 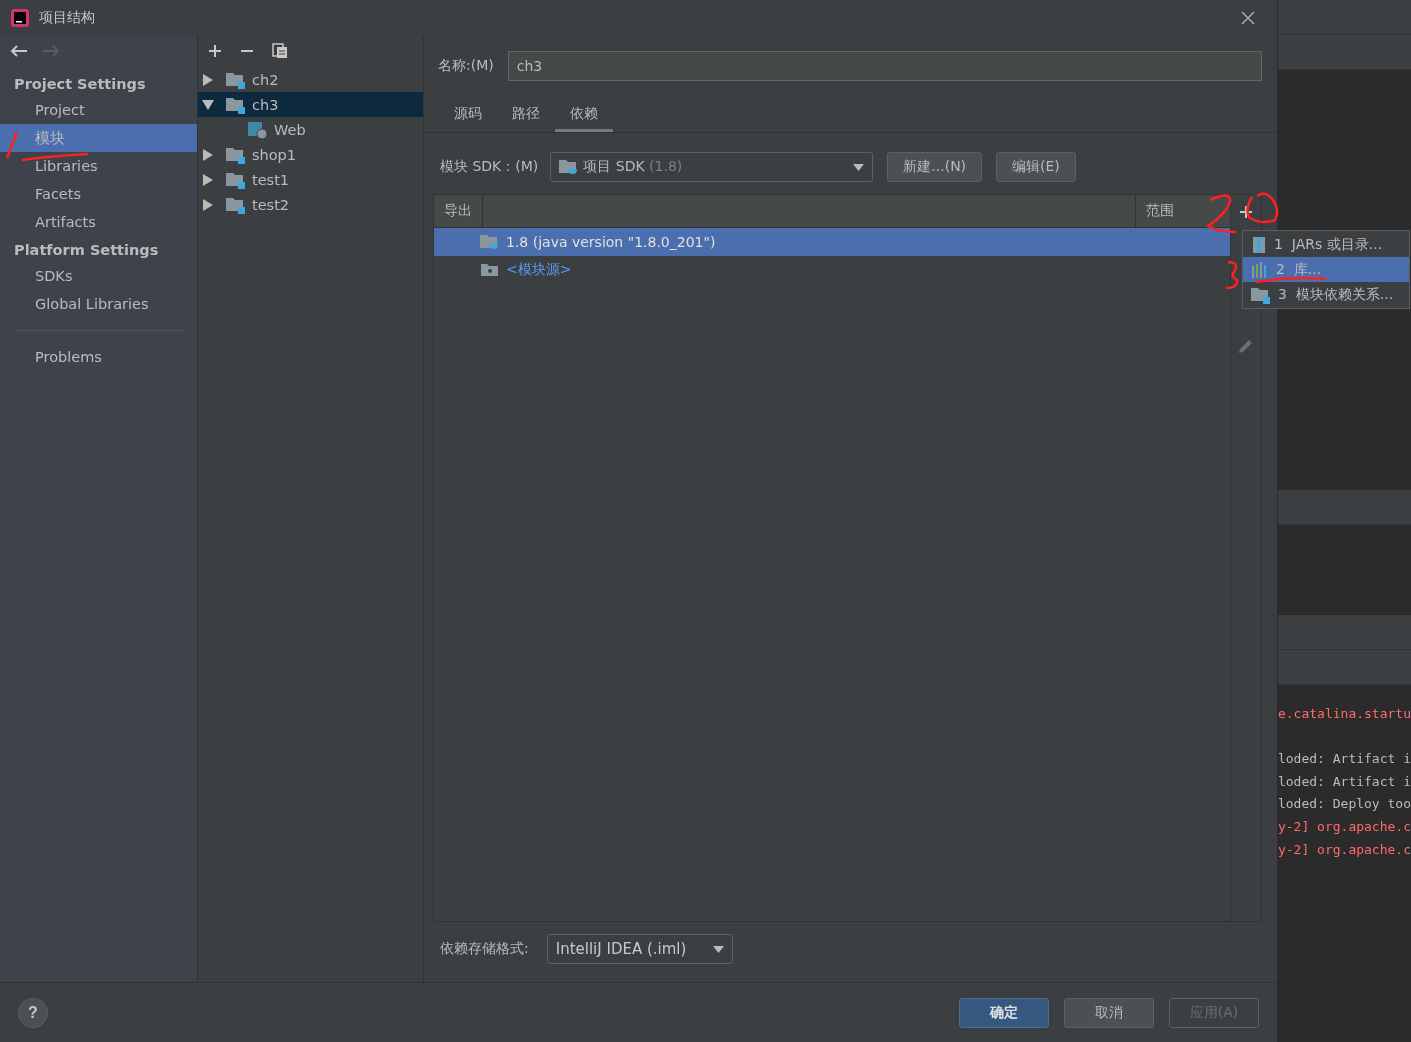 What do you see at coordinates (67, 17) in the screenshot?
I see `window-title: 项目结构` at bounding box center [67, 17].